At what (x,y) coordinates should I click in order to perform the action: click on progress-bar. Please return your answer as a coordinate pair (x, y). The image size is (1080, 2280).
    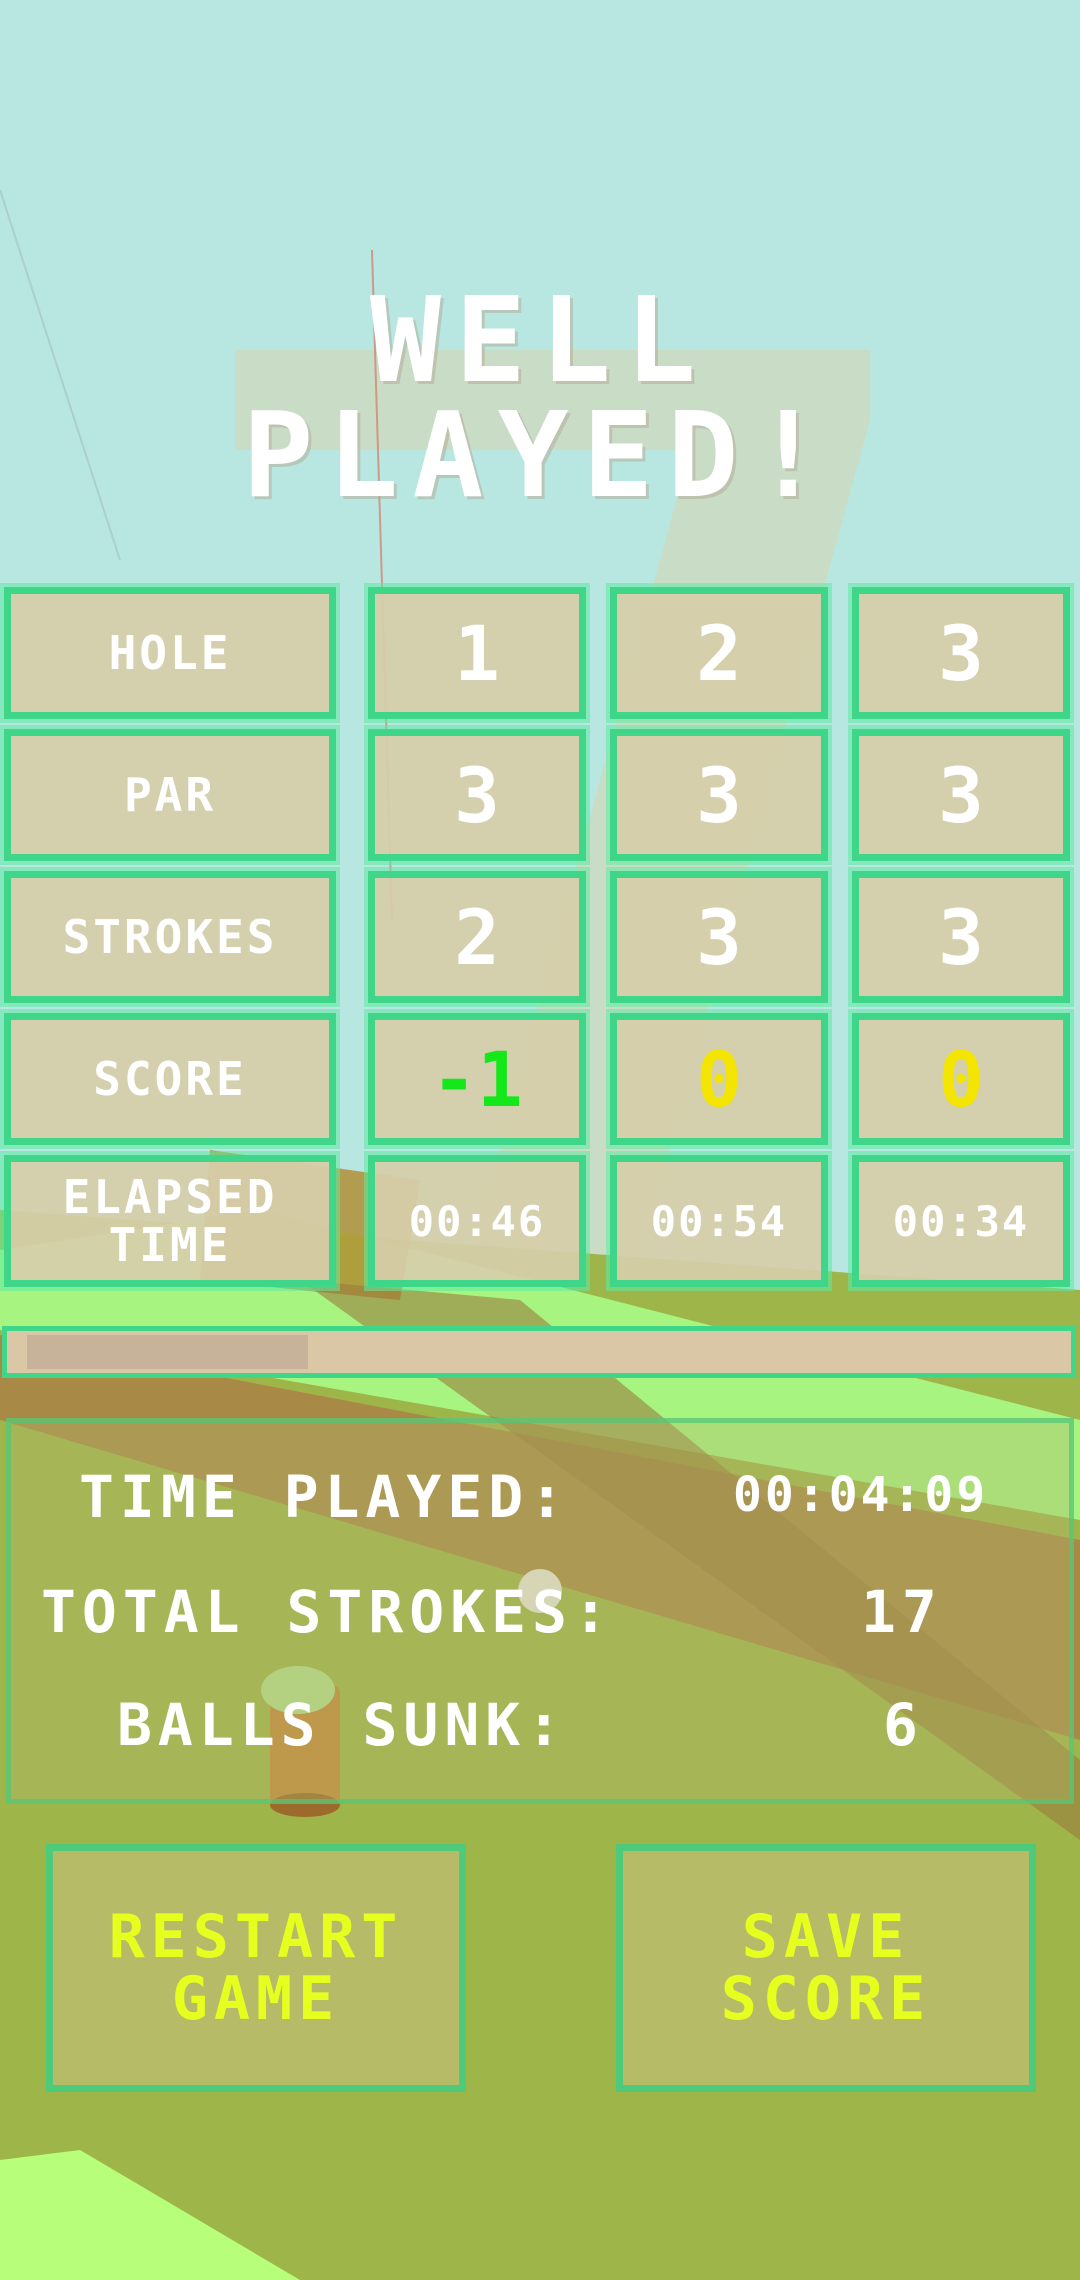
    Looking at the image, I should click on (539, 1352).